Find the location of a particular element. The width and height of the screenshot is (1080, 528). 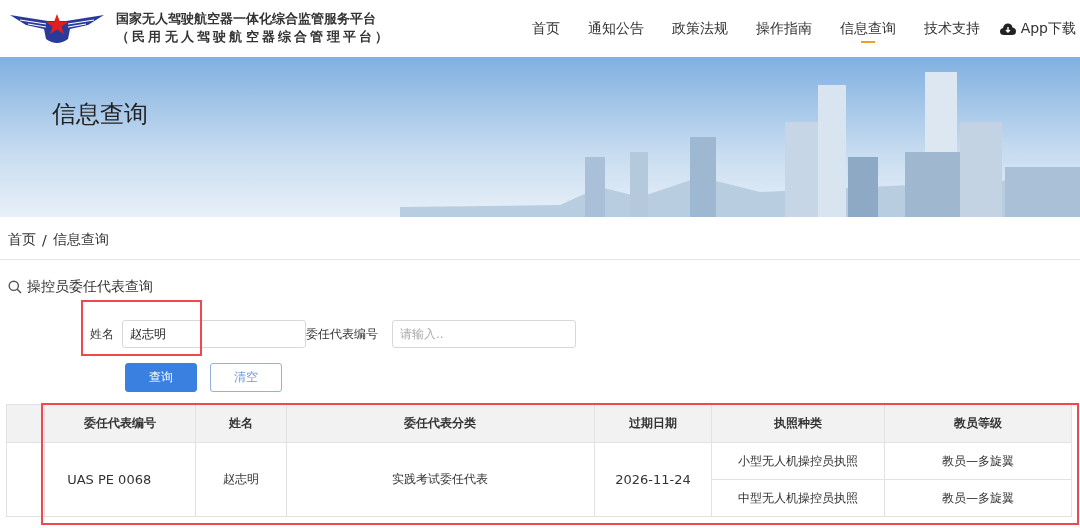

table-cell: 赵志明 is located at coordinates (241, 479).